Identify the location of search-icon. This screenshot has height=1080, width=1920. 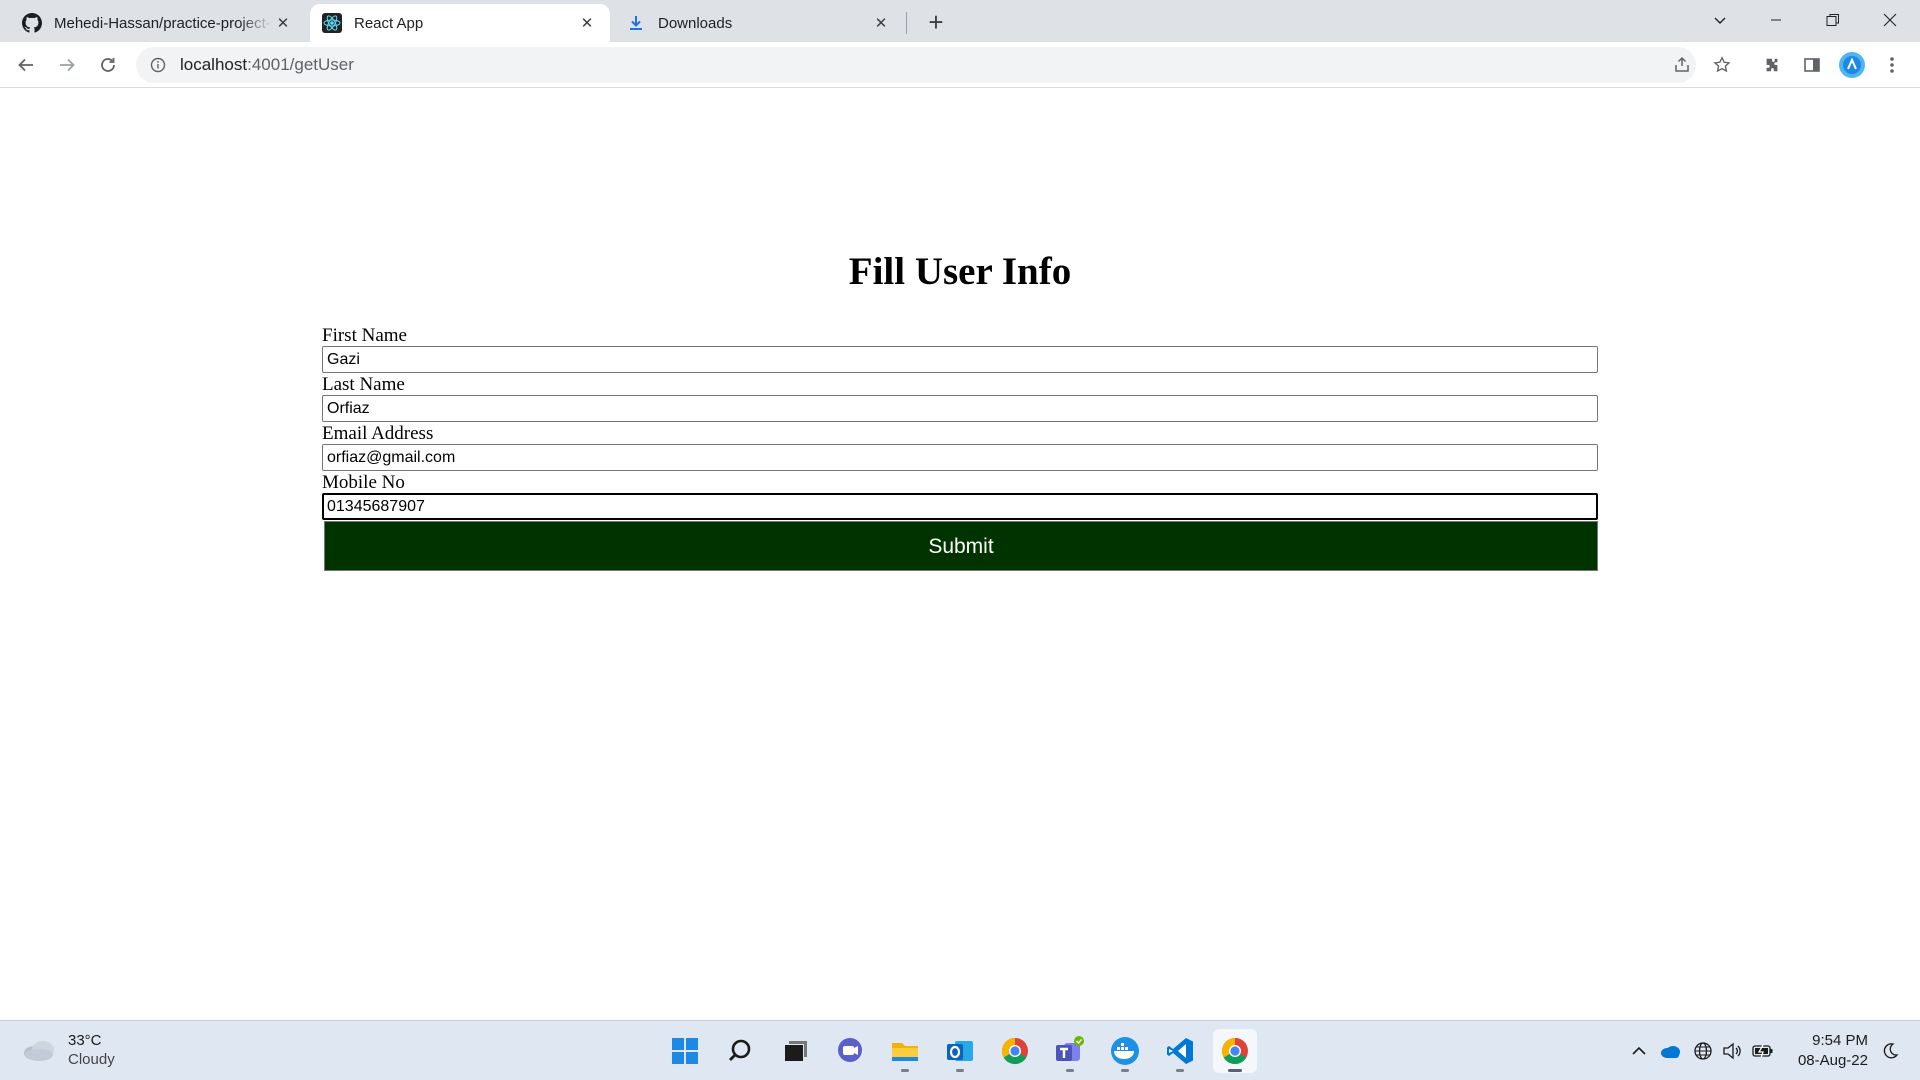
(740, 1051).